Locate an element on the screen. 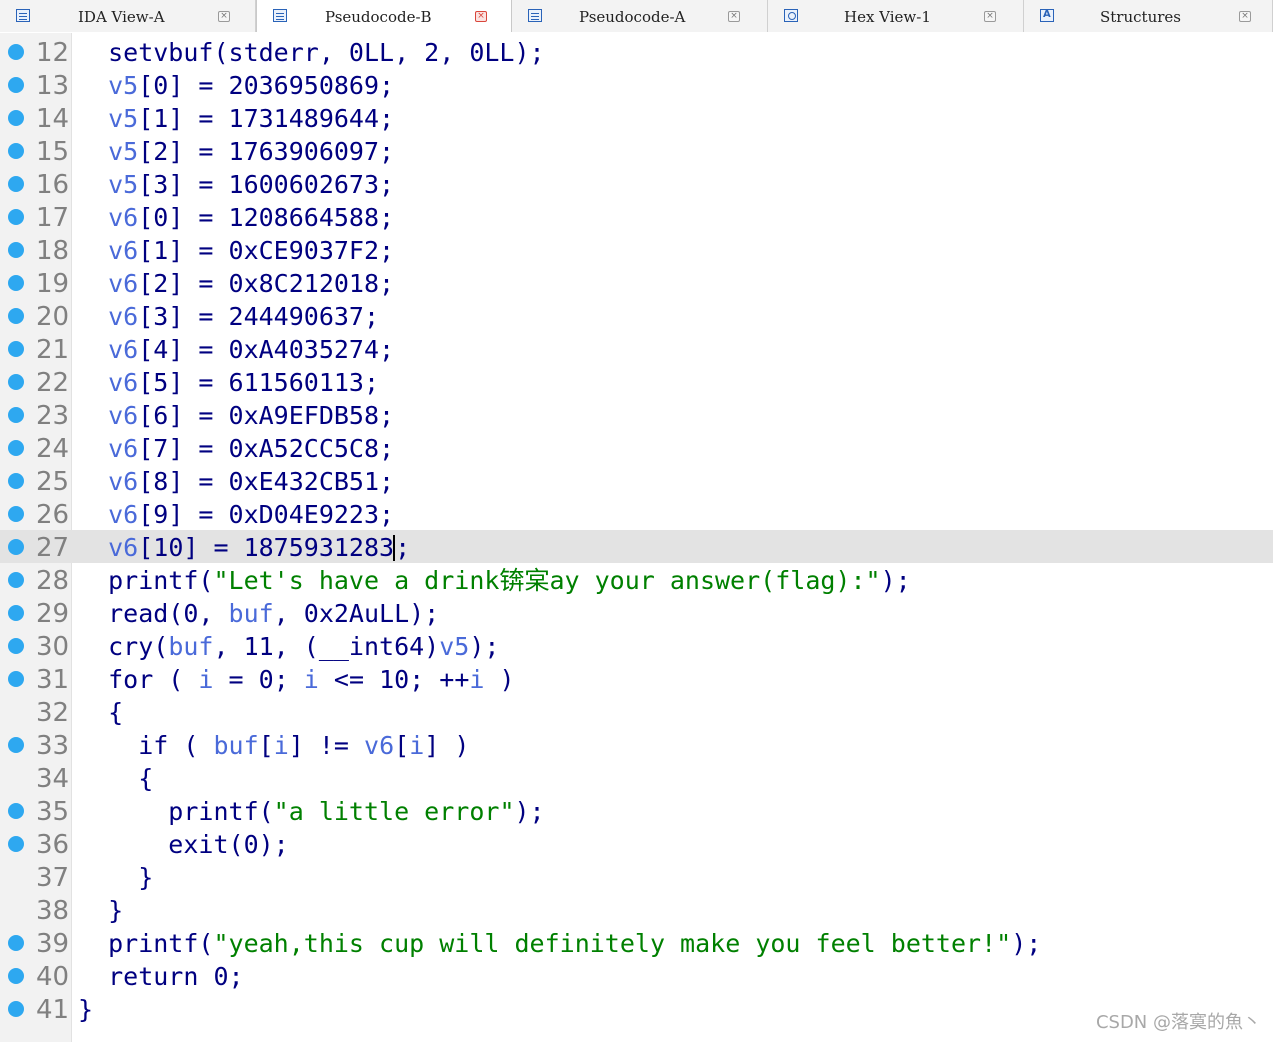 This screenshot has height=1042, width=1273. code-line: 15 v5[2] = 1763906097; is located at coordinates (636, 150).